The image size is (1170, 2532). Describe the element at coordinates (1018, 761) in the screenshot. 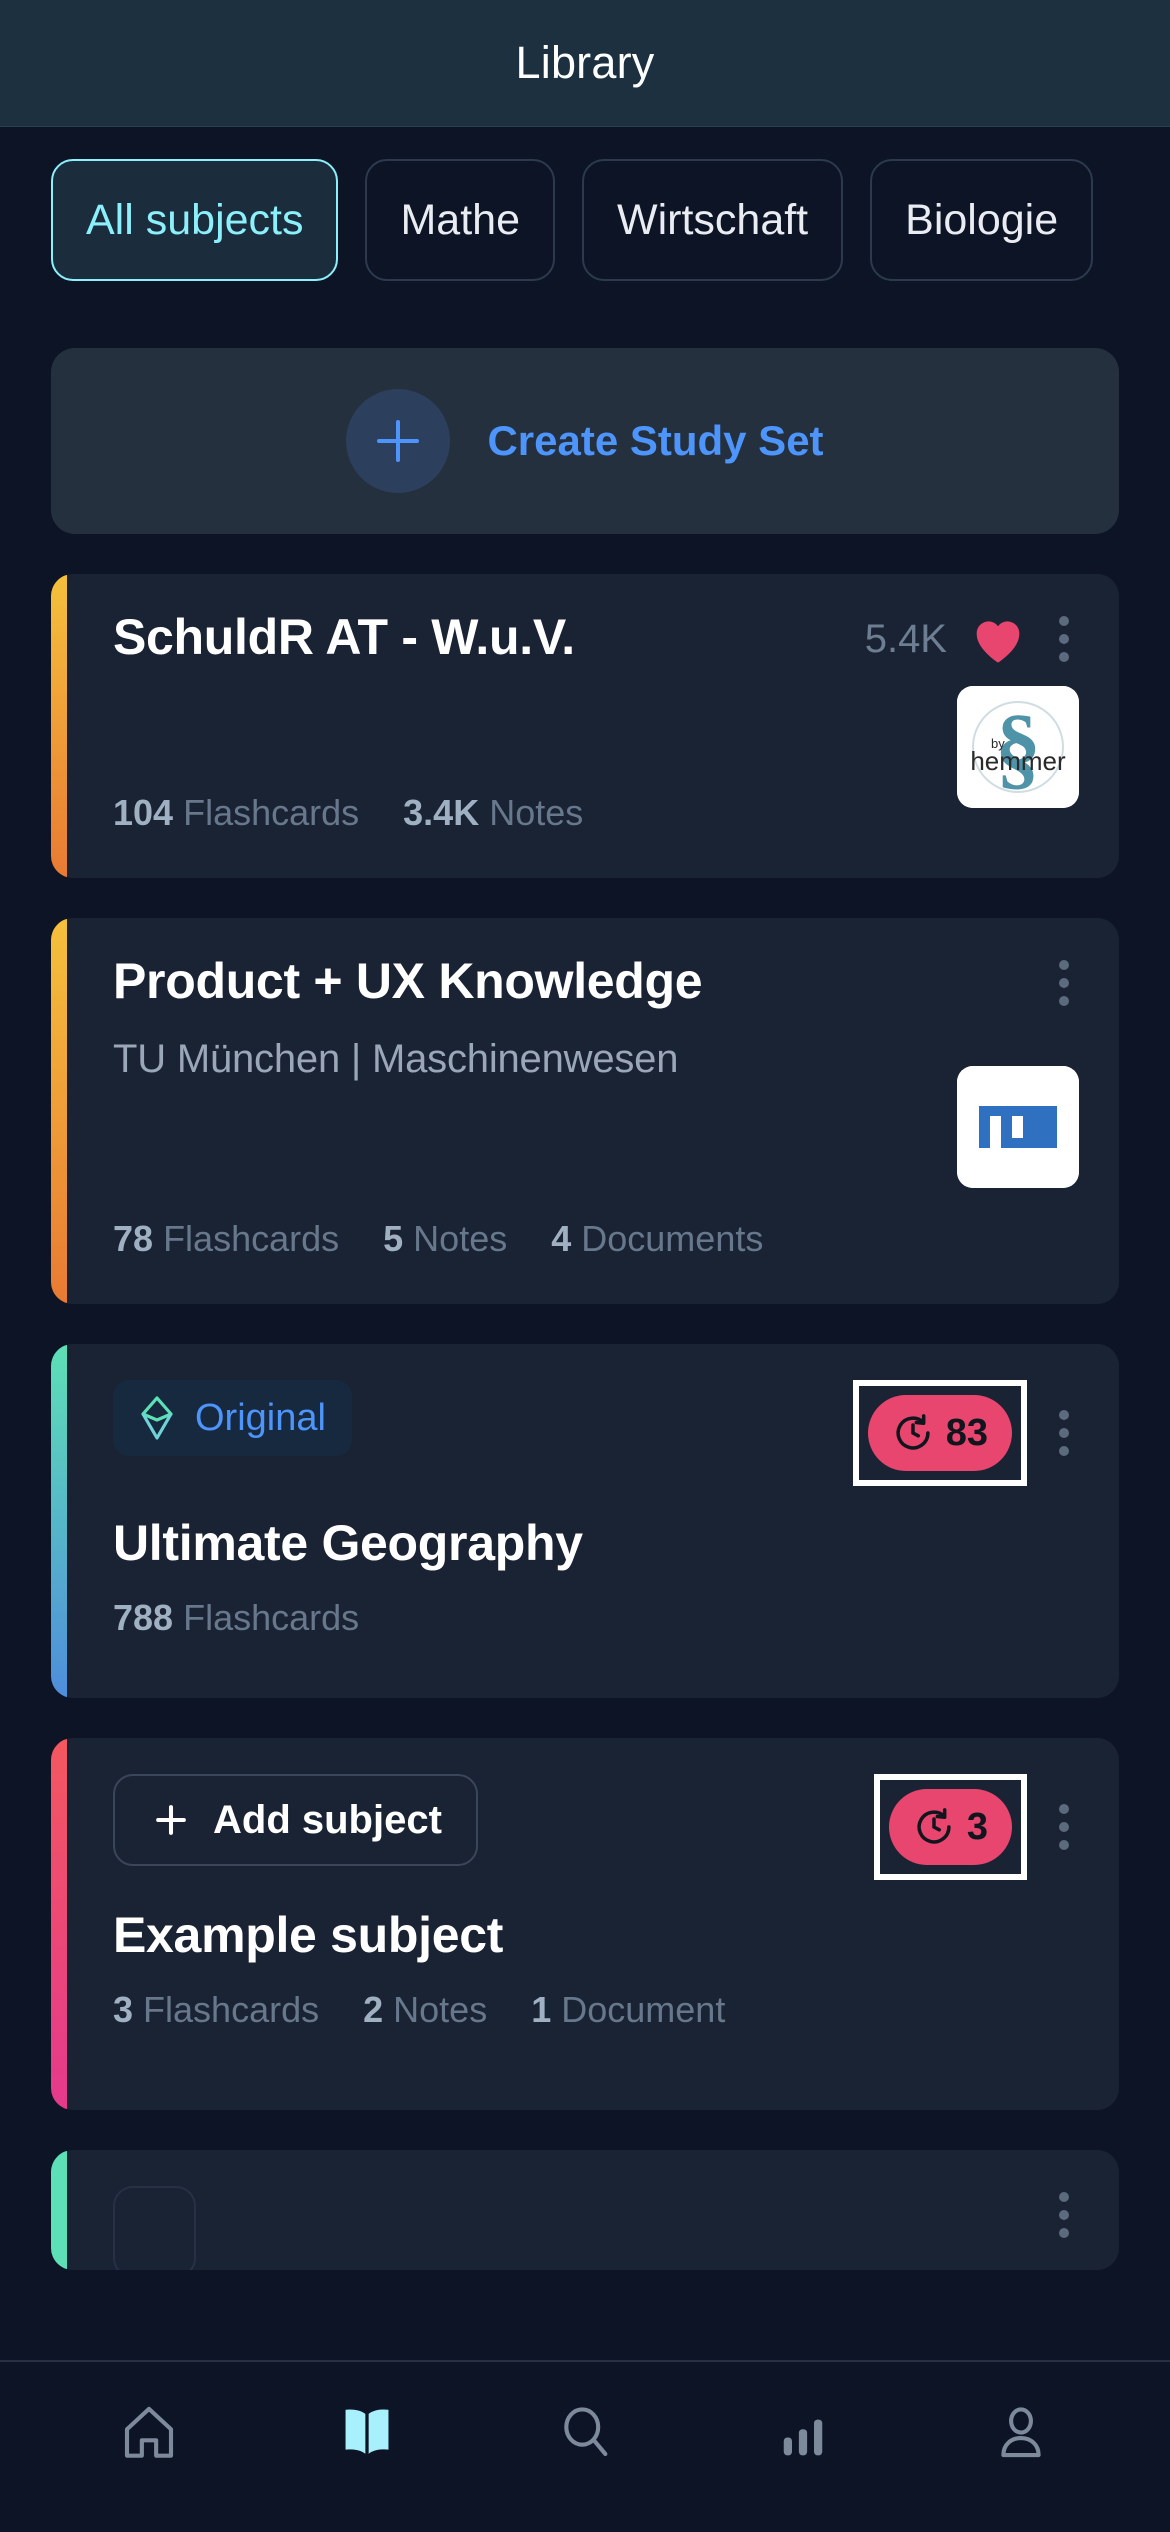

I see `svg-text: hemmer` at that location.